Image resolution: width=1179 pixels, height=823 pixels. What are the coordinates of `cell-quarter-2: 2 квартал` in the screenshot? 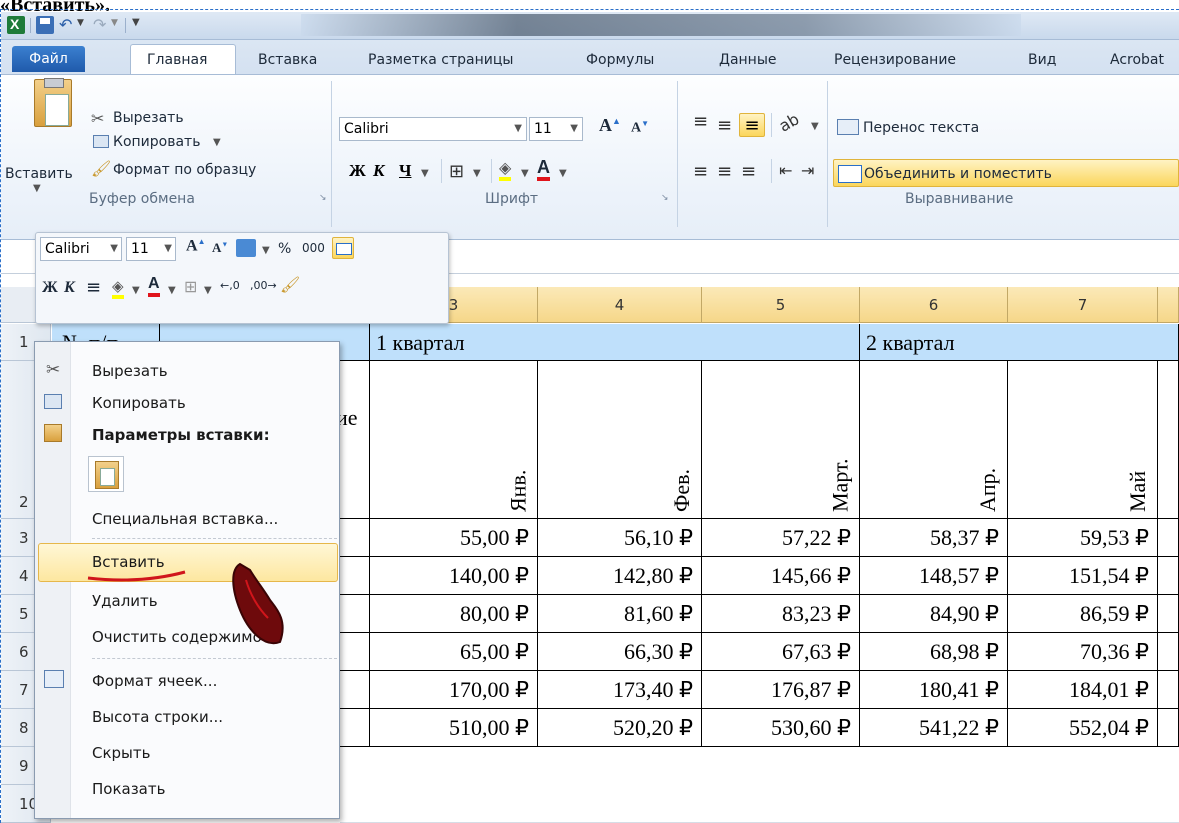 It's located at (1019, 342).